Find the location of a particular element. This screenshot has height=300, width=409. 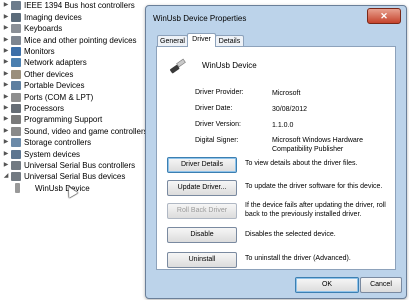

uninstall-desc: To uninstall the driver (Advanced). is located at coordinates (298, 258).